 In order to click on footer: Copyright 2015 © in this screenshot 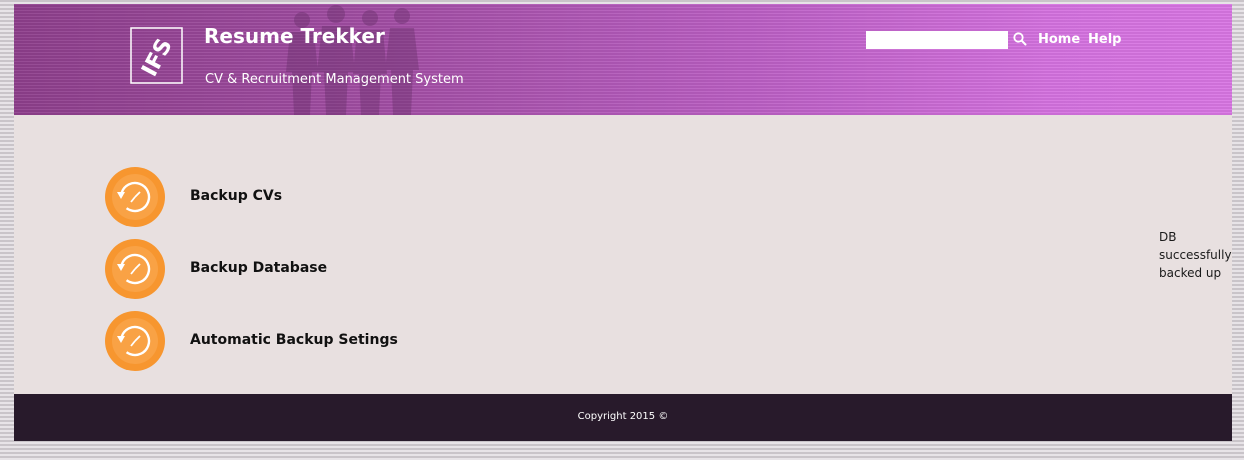, I will do `click(623, 417)`.